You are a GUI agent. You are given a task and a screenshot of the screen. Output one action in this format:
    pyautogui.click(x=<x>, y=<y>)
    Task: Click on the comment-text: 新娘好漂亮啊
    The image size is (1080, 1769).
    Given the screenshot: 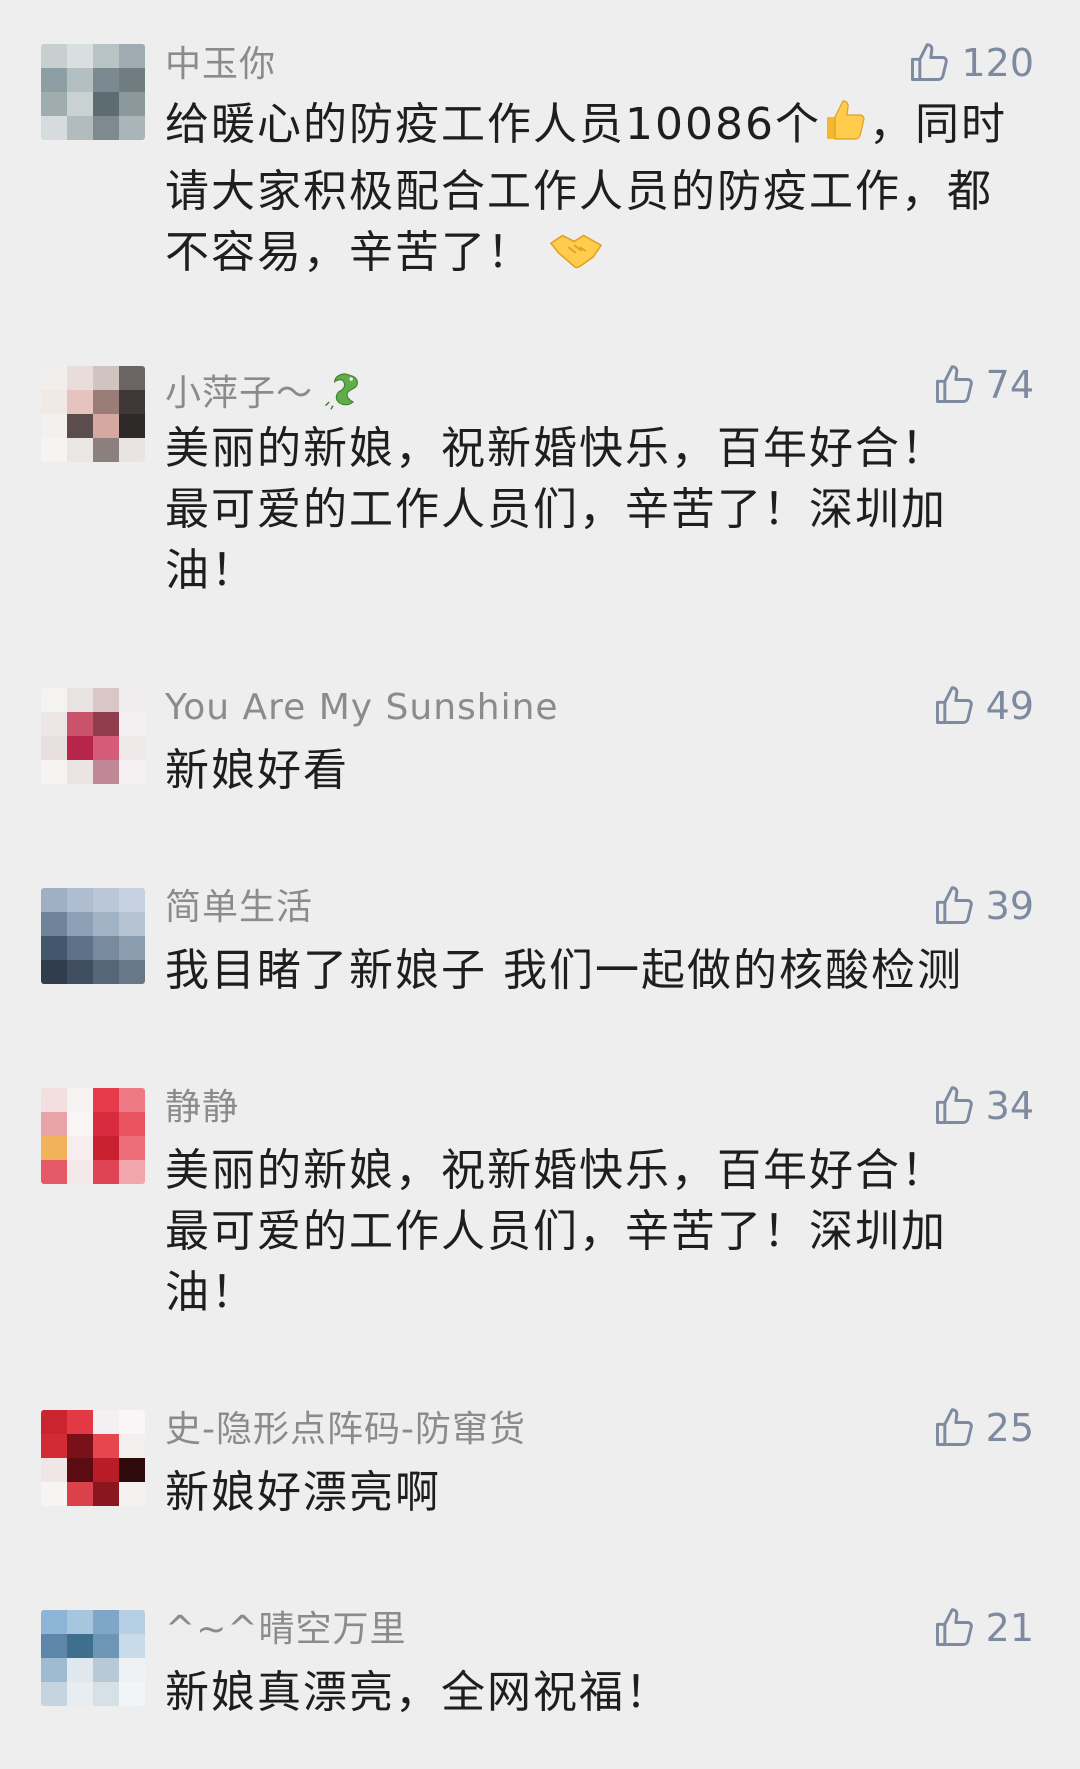 What is the action you would take?
    pyautogui.click(x=303, y=1492)
    